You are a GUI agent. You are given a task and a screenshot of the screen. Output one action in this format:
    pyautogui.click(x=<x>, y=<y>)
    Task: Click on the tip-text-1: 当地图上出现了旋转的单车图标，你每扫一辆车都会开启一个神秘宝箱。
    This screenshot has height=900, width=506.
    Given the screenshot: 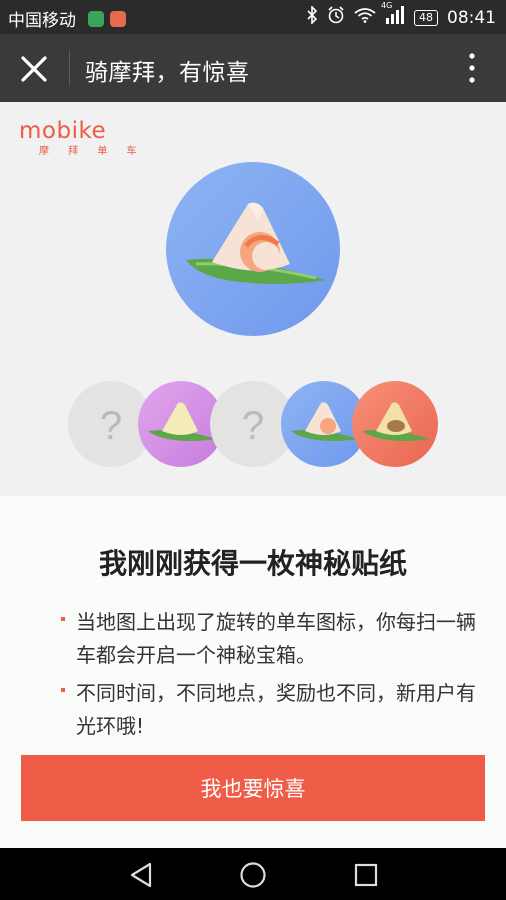 What is the action you would take?
    pyautogui.click(x=276, y=638)
    